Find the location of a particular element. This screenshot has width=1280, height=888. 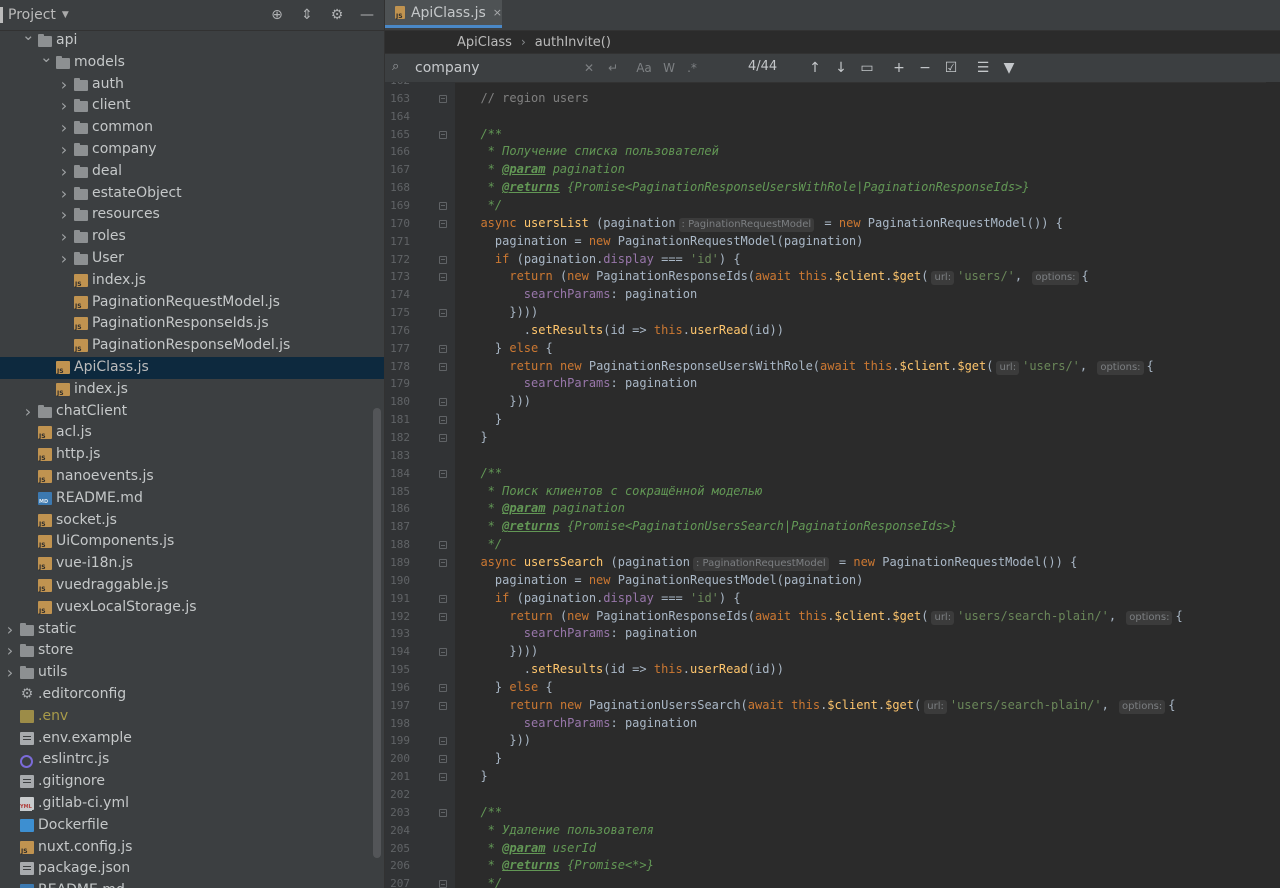

tree-folder: › utils is located at coordinates (192, 673).